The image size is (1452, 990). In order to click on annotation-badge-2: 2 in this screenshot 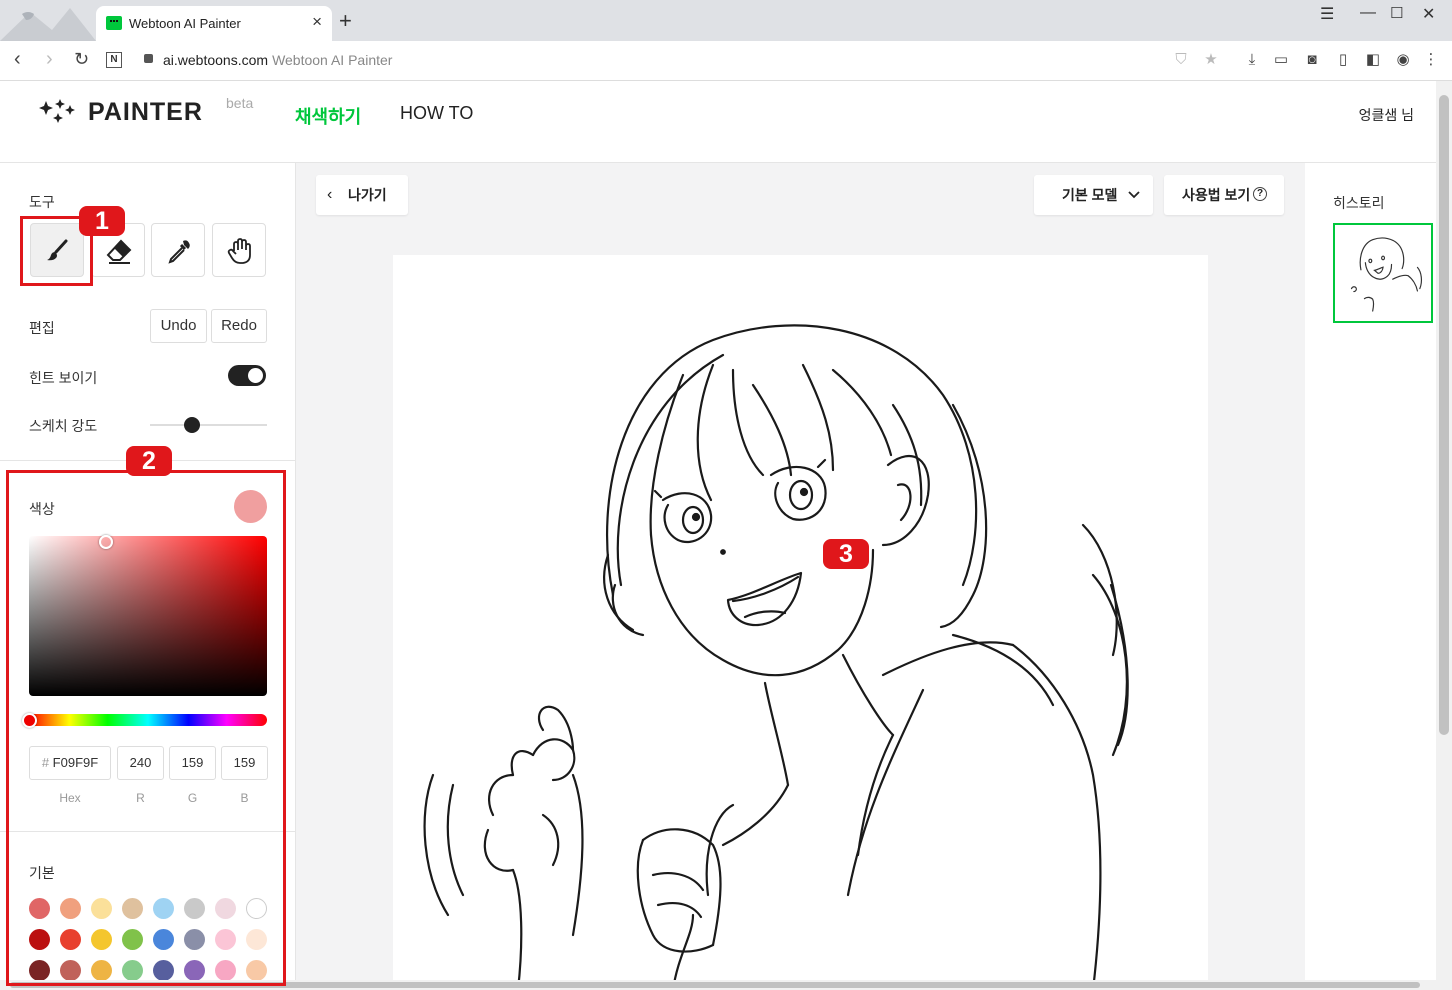, I will do `click(149, 461)`.